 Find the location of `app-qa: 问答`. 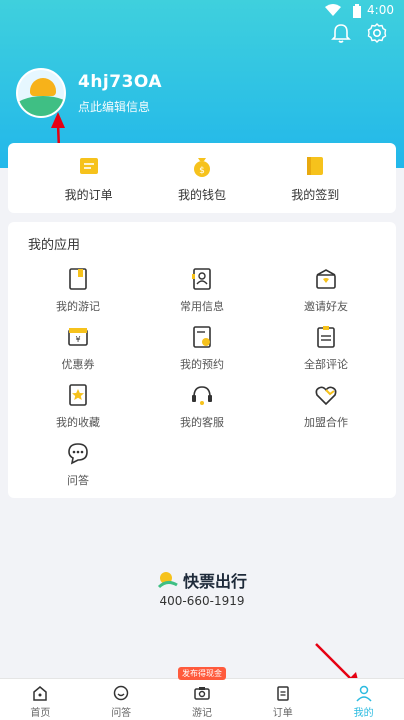

app-qa: 问答 is located at coordinates (78, 464).